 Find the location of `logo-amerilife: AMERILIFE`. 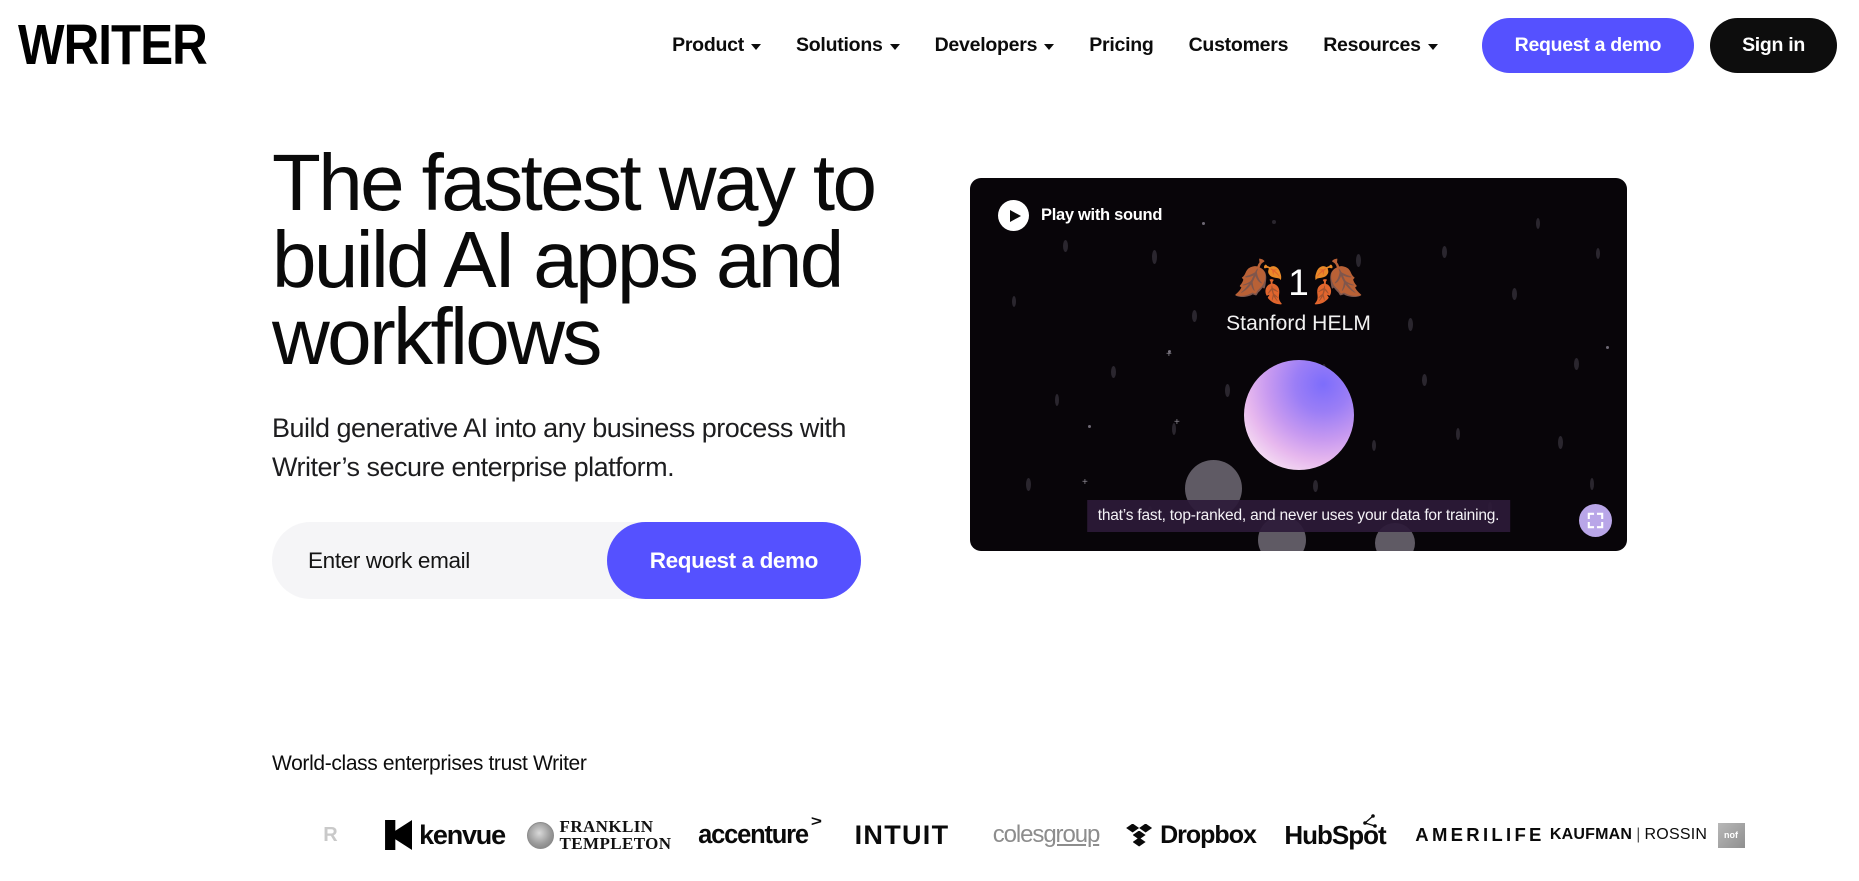

logo-amerilife: AMERILIFE is located at coordinates (1480, 835).